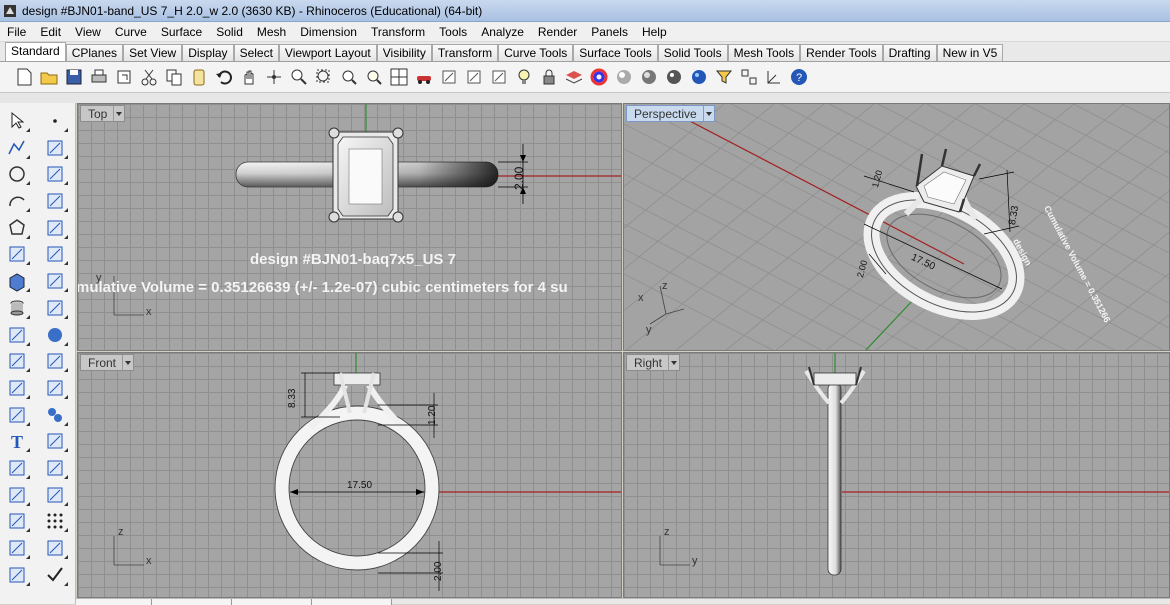 This screenshot has height=605, width=1170. I want to click on tab-mesh-tools: Mesh Tools, so click(764, 52).